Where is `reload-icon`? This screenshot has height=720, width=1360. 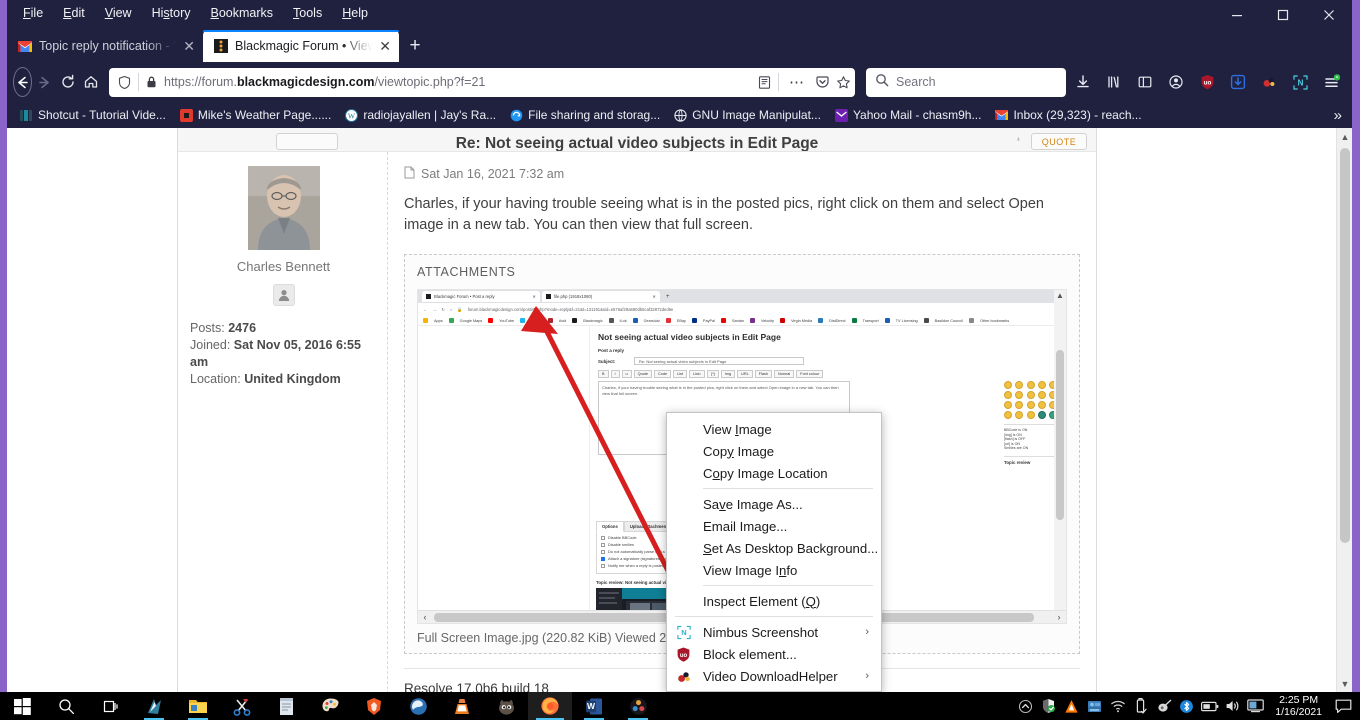
reload-icon is located at coordinates (67, 82).